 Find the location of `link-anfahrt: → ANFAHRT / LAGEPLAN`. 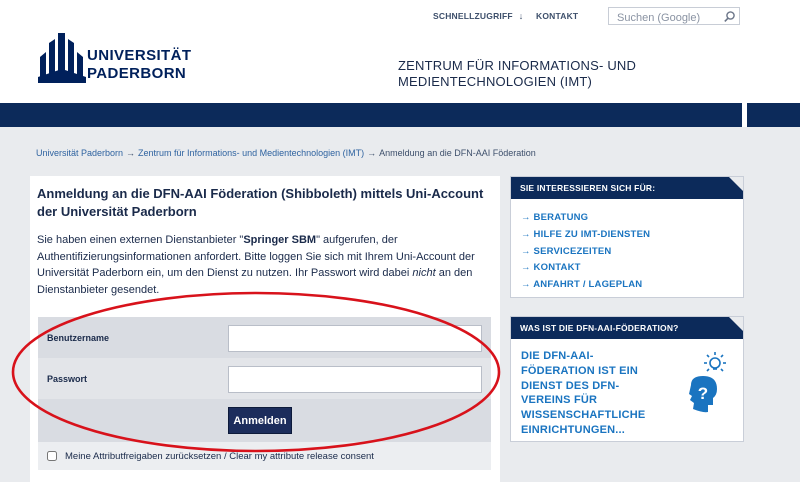

link-anfahrt: → ANFAHRT / LAGEPLAN is located at coordinates (585, 285).